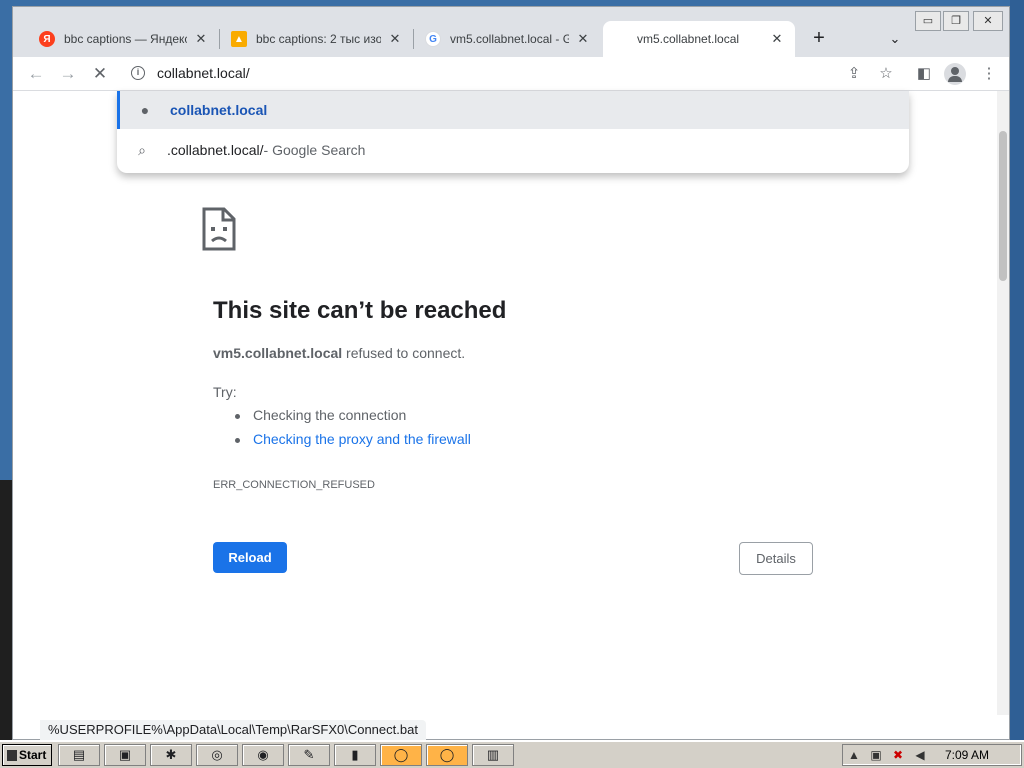 This screenshot has height=768, width=1024. What do you see at coordinates (886, 74) in the screenshot?
I see `bookmark-star-icon: ☆` at bounding box center [886, 74].